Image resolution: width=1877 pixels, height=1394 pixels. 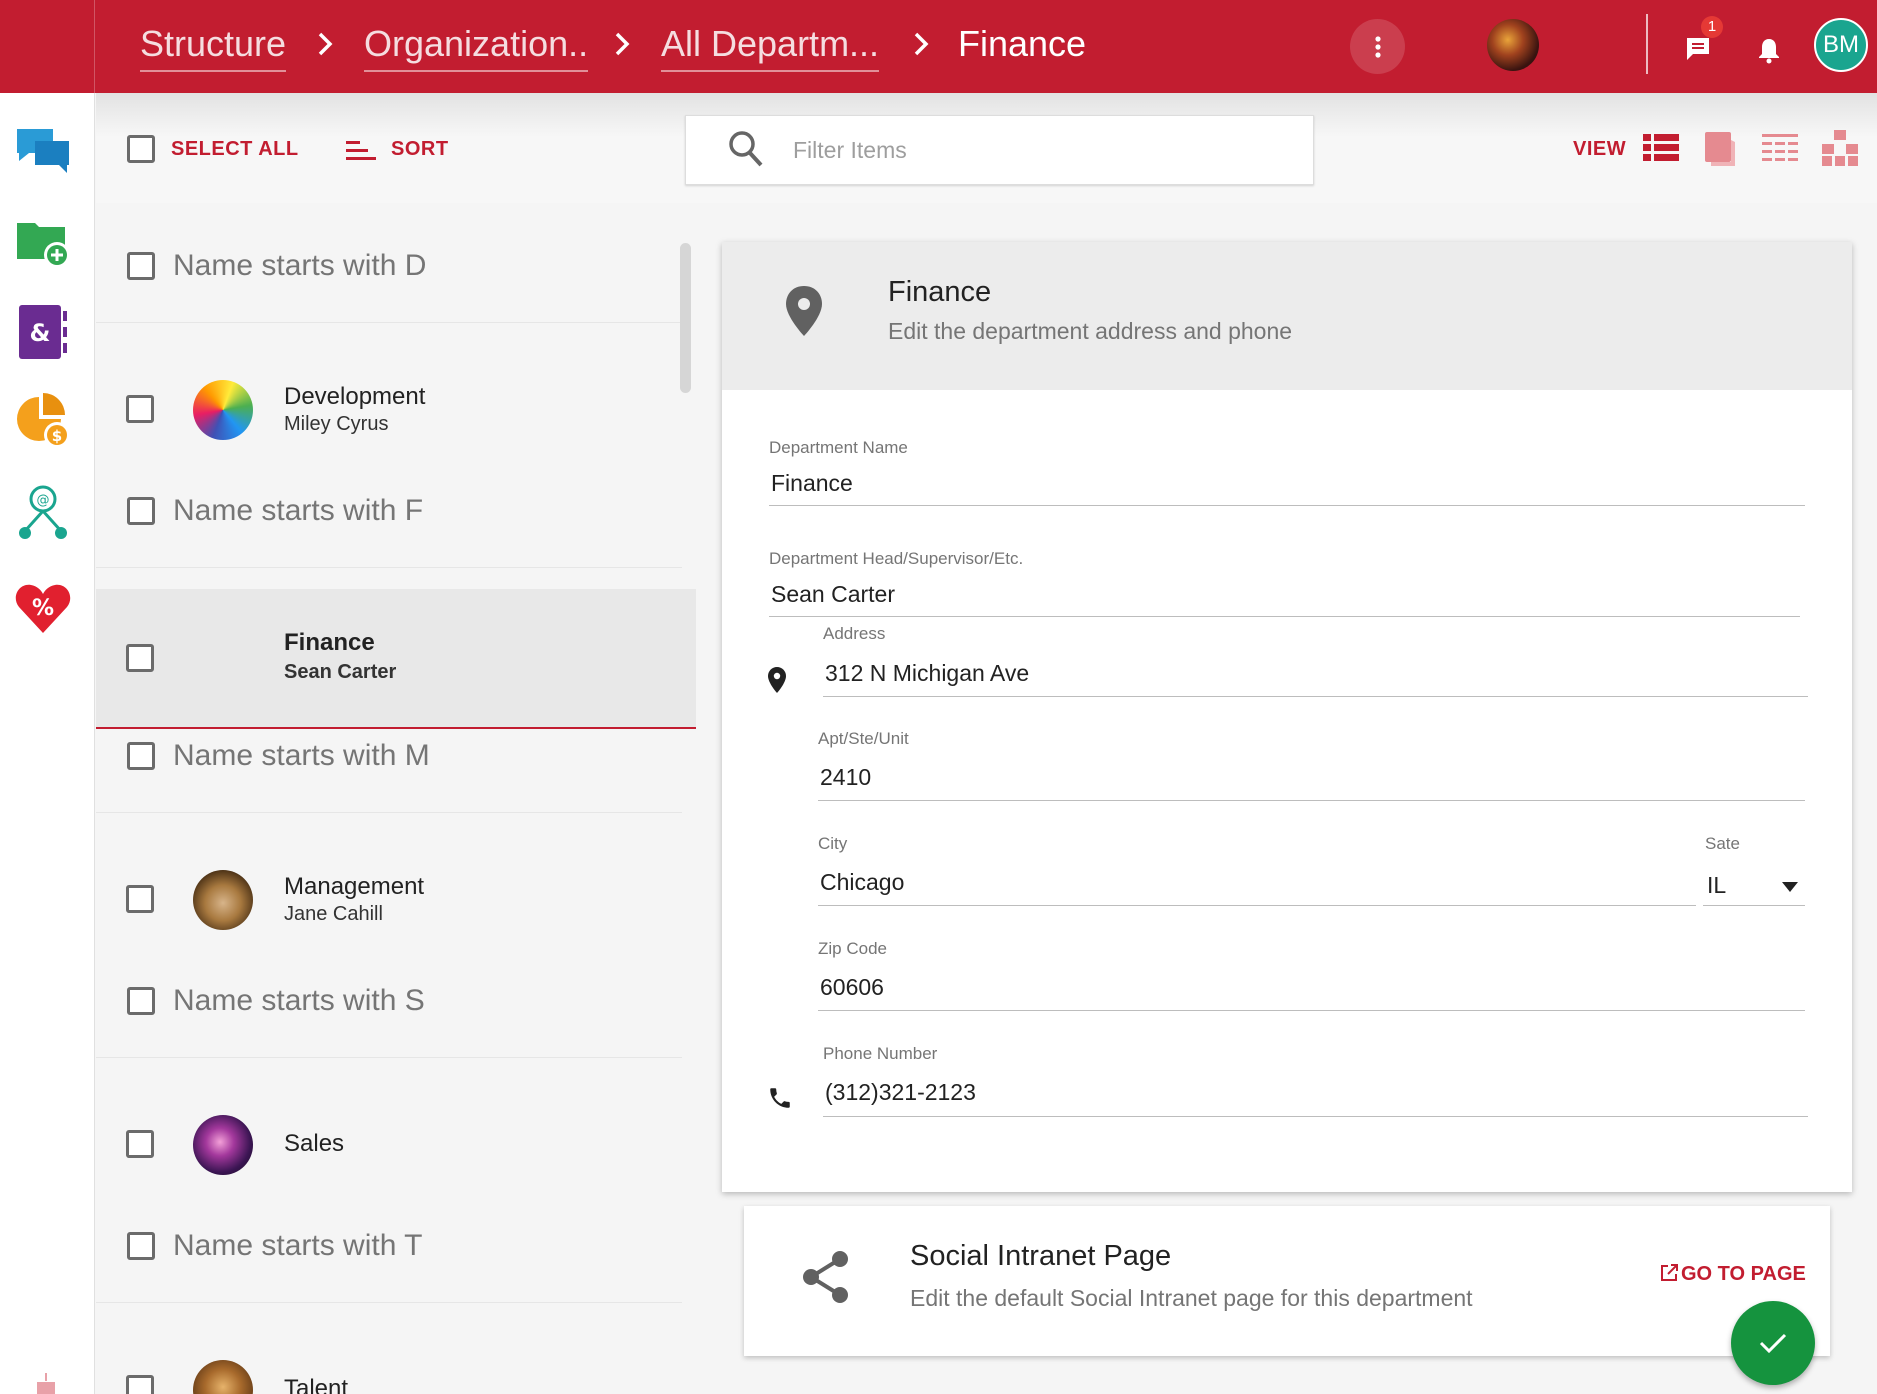 I want to click on group-header-label: Name starts with D, so click(x=300, y=265).